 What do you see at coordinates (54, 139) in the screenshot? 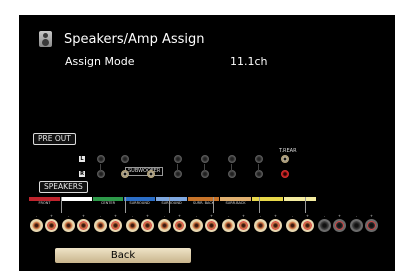
I see `pre-out-label: PRE OUT` at bounding box center [54, 139].